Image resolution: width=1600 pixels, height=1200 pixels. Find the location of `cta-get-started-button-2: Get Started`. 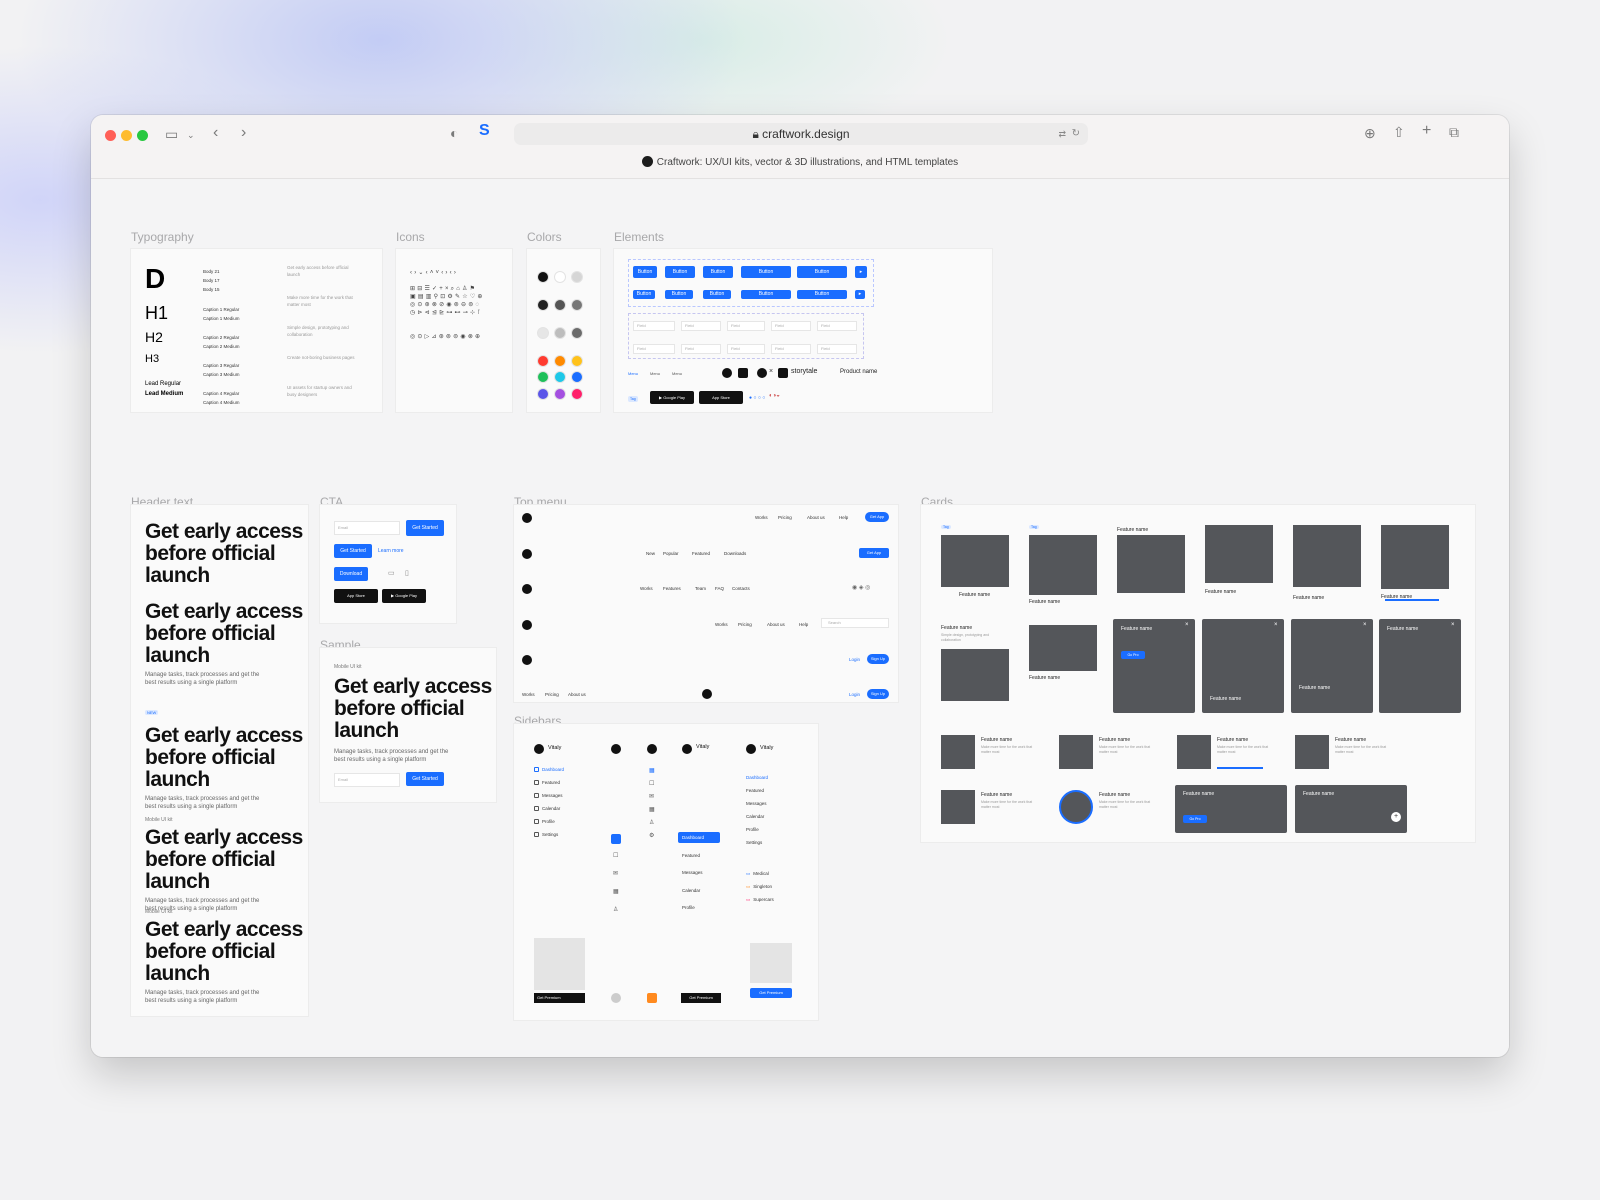

cta-get-started-button-2: Get Started is located at coordinates (353, 551).